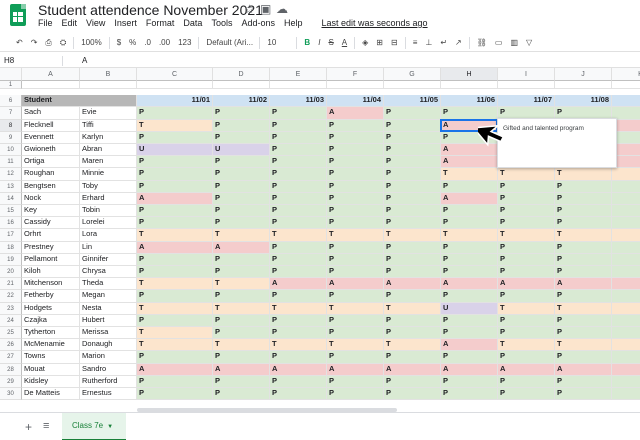 Image resolution: width=640 pixels, height=440 pixels. I want to click on column-header-g: G, so click(412, 74).